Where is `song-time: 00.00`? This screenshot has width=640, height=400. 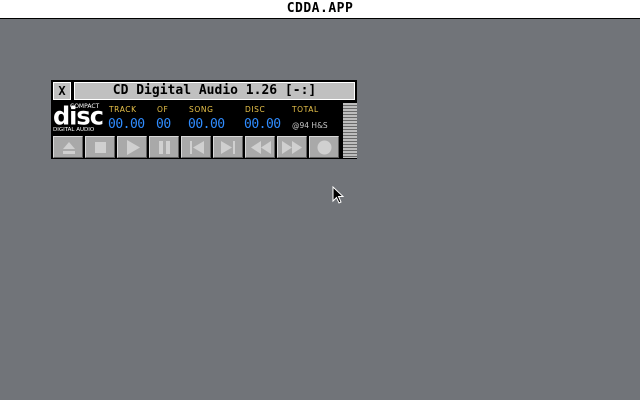
song-time: 00.00 is located at coordinates (206, 124).